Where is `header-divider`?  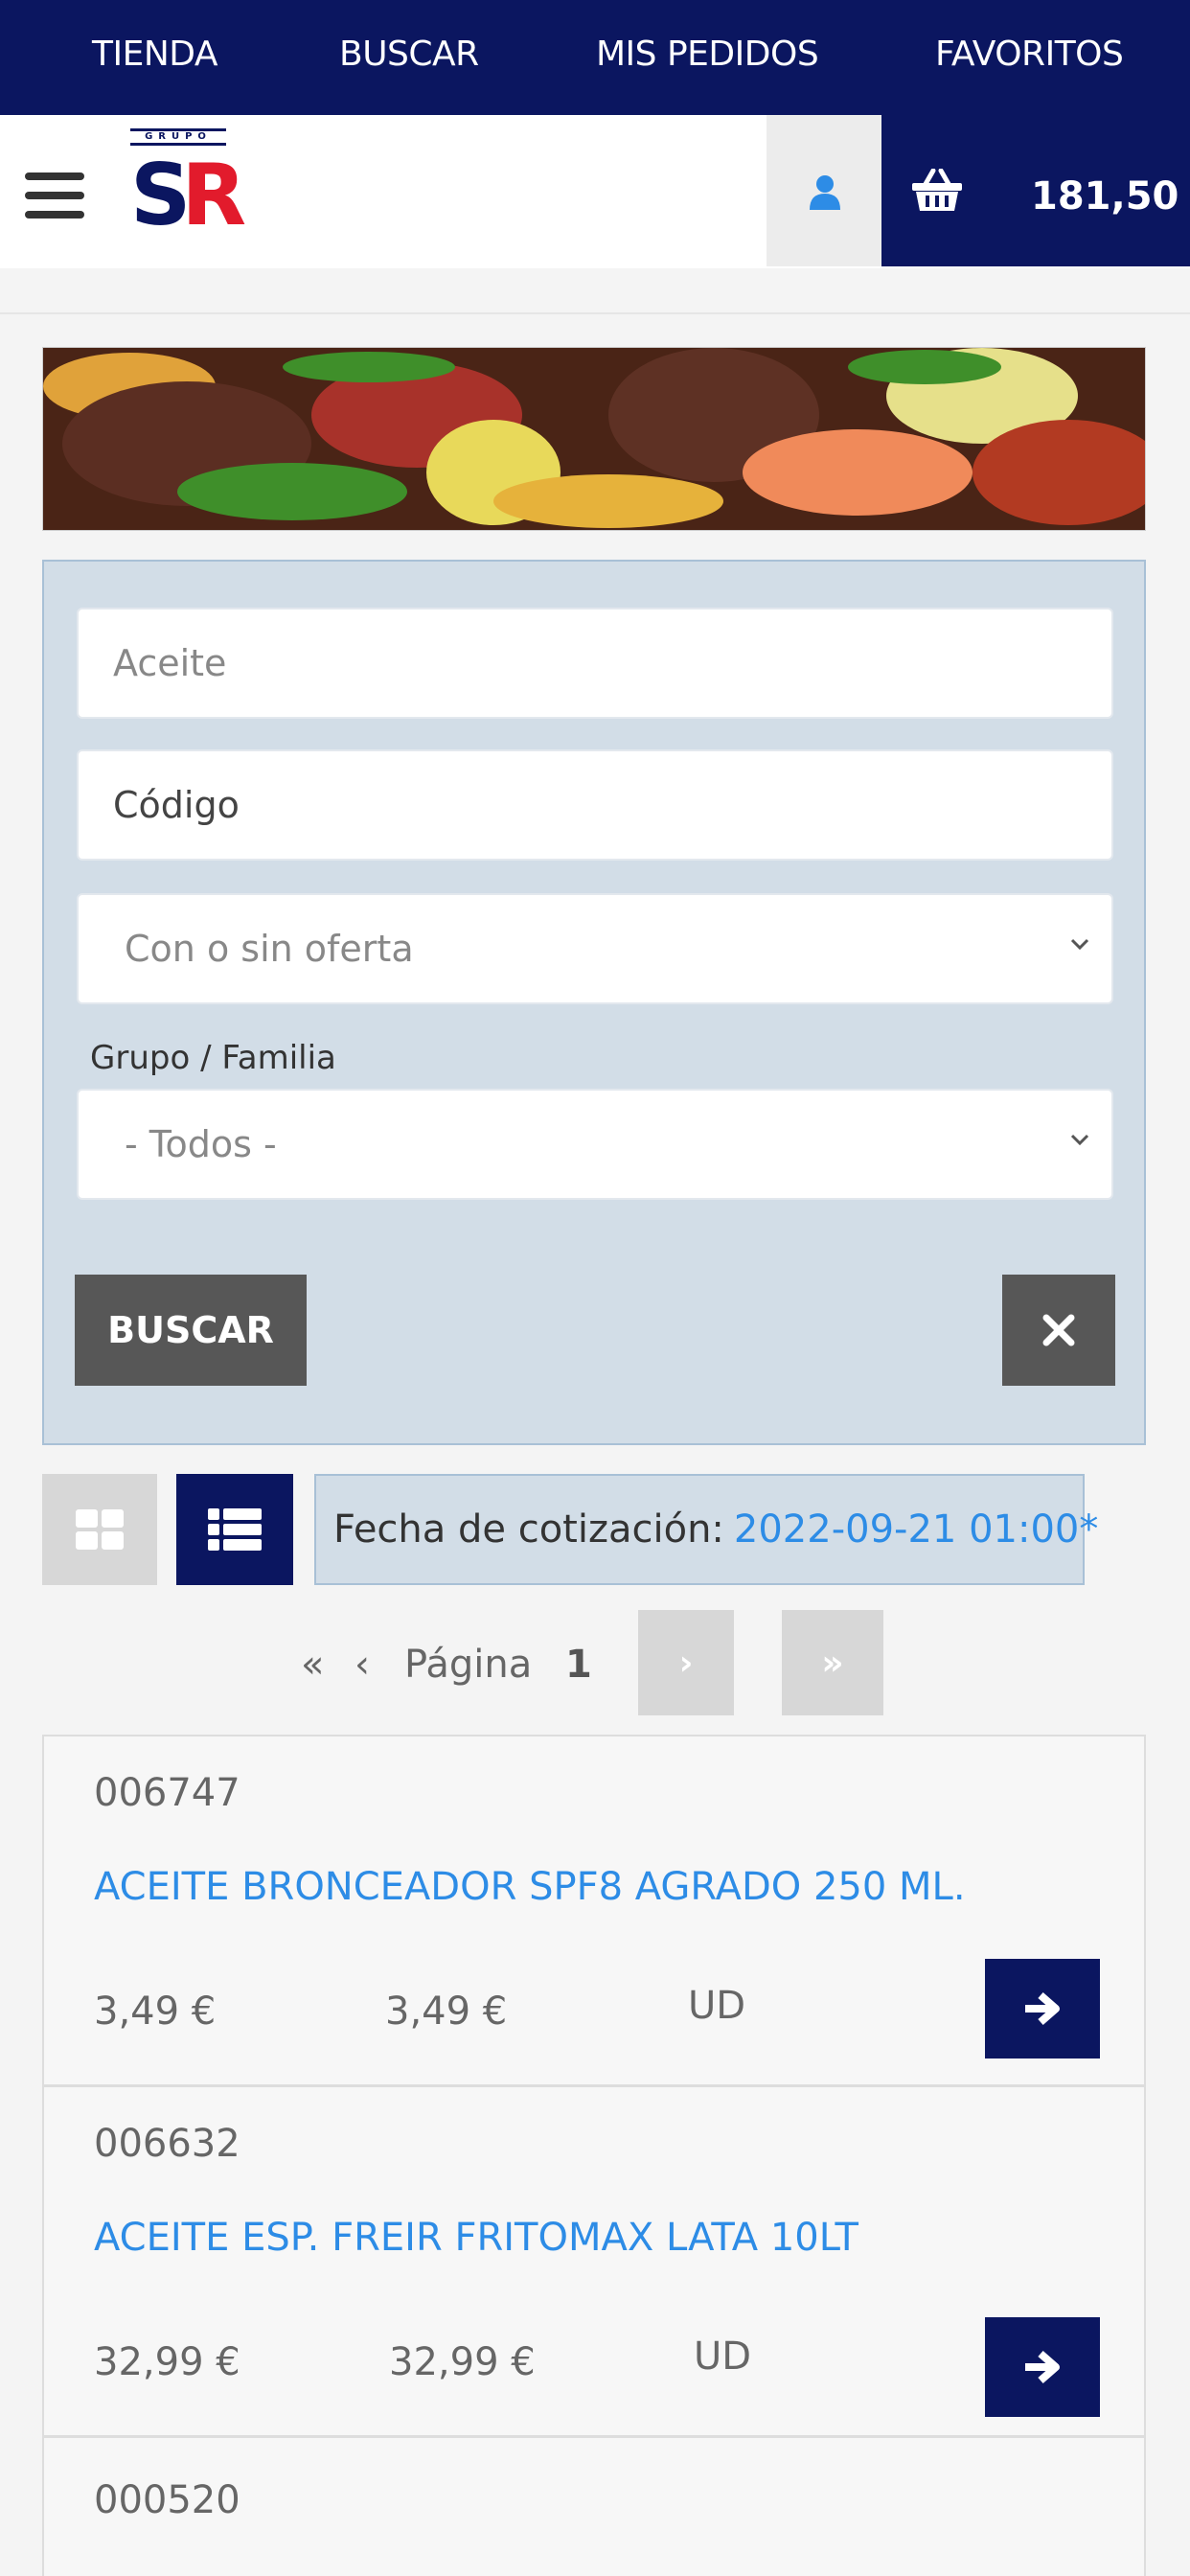
header-divider is located at coordinates (595, 313).